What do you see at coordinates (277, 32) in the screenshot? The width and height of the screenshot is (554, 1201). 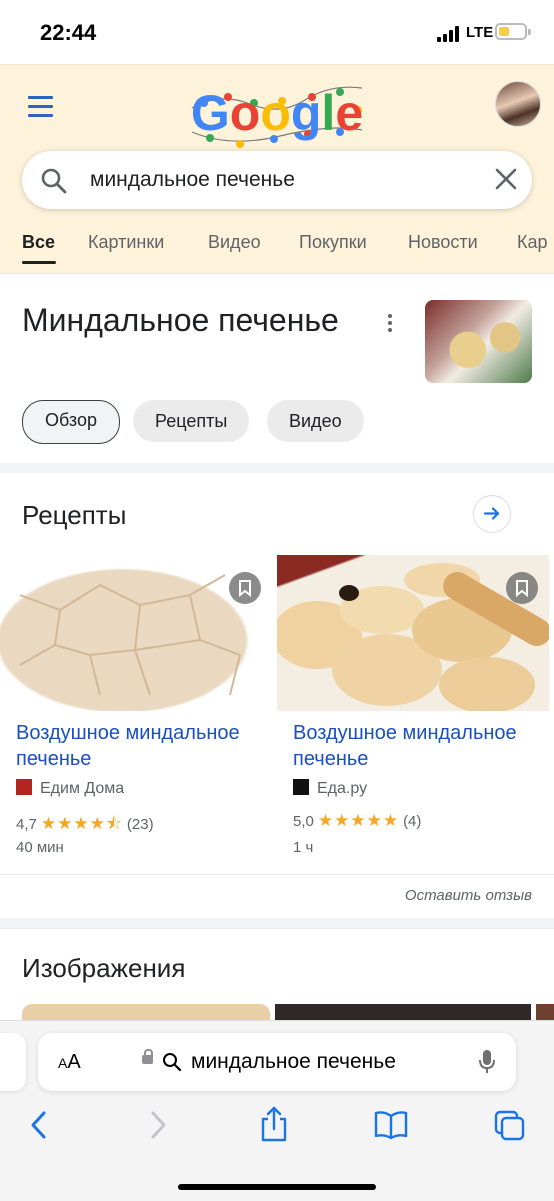 I see `status-bar: 22:44 LTE` at bounding box center [277, 32].